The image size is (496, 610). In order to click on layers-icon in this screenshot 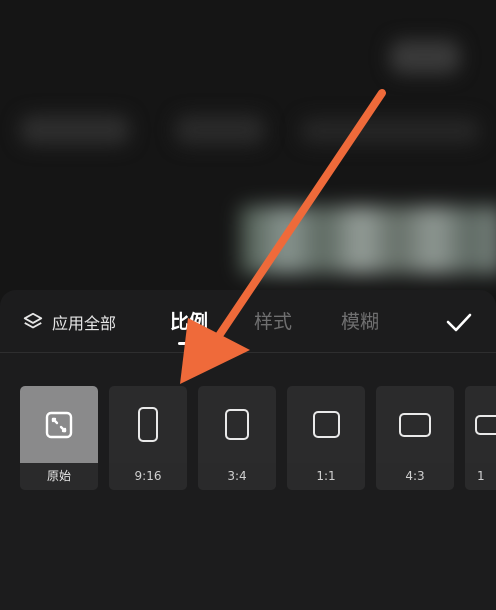, I will do `click(33, 320)`.